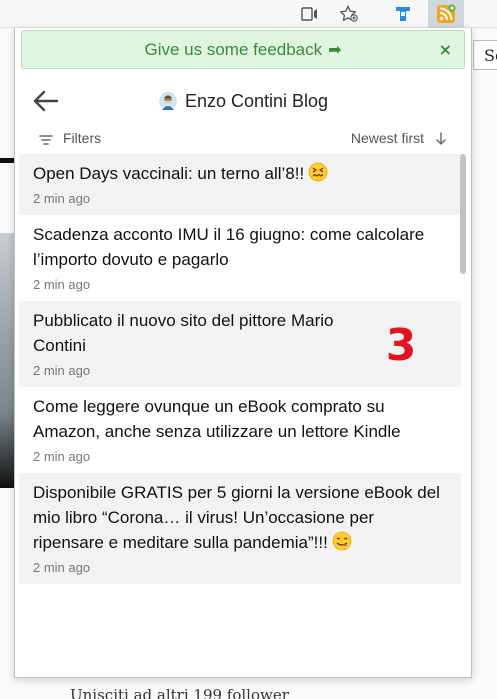  What do you see at coordinates (256, 100) in the screenshot?
I see `blog-title: Enzo Contini Blog` at bounding box center [256, 100].